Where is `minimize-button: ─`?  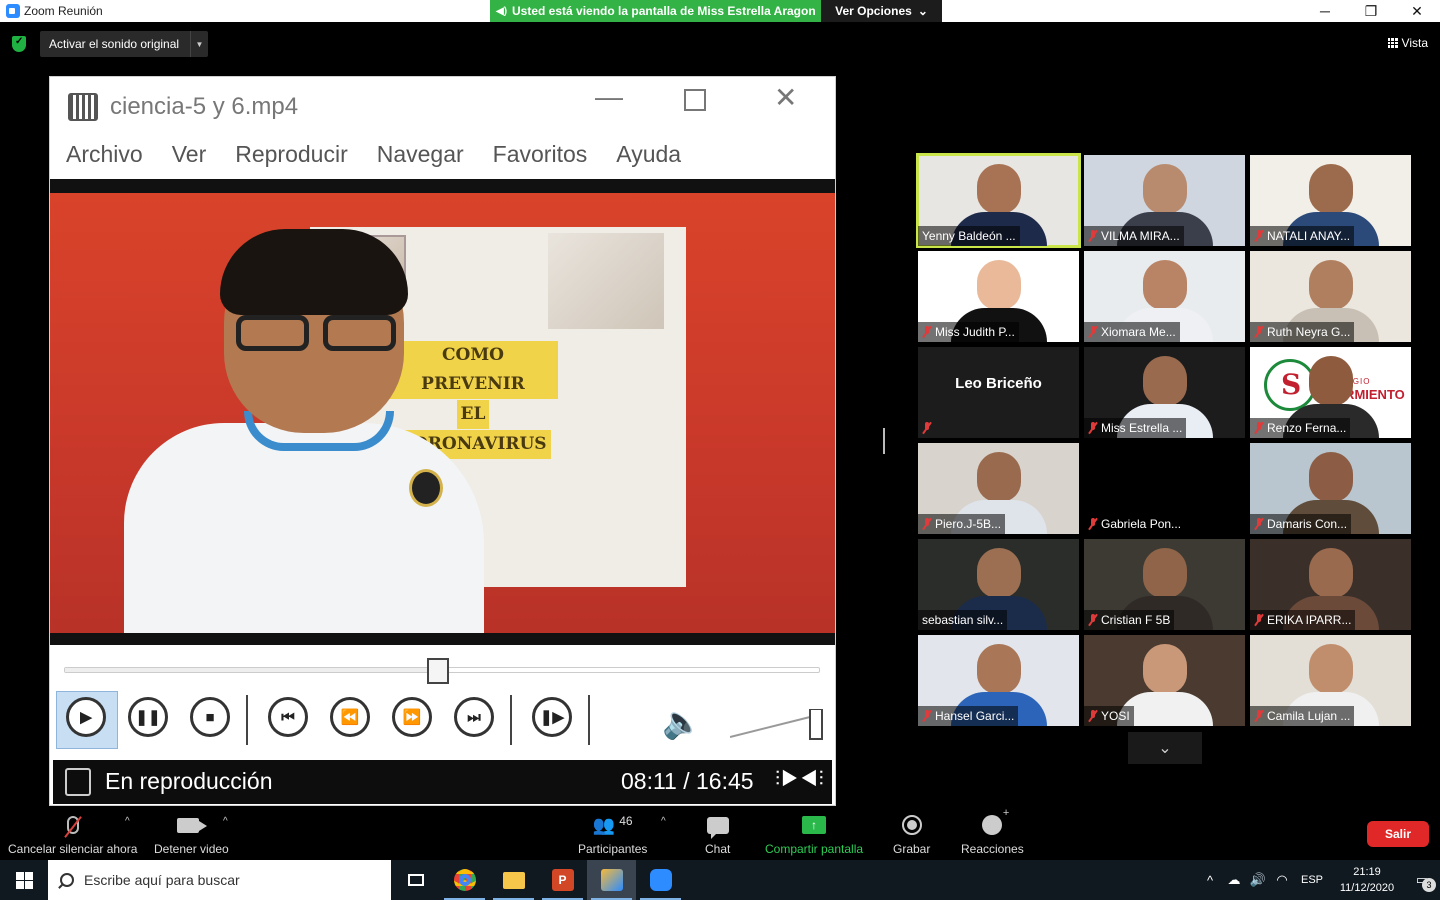 minimize-button: ─ is located at coordinates (1325, 11).